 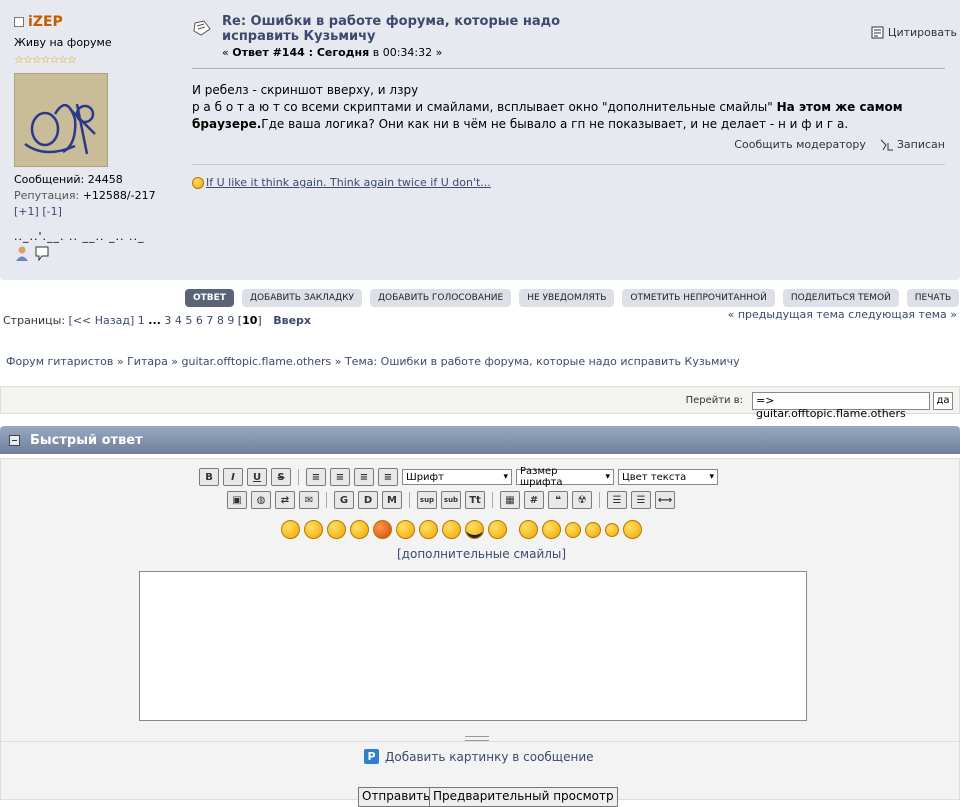 I want to click on report-moderator-link: Сообщить модератору, so click(x=800, y=144).